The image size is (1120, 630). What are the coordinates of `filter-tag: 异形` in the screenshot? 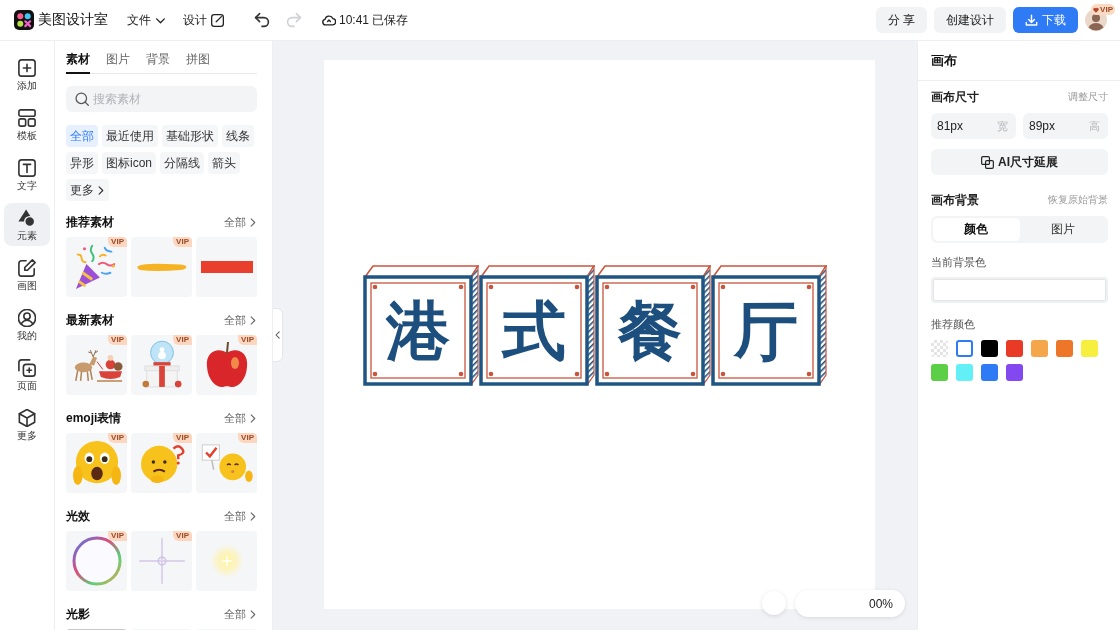 It's located at (82, 163).